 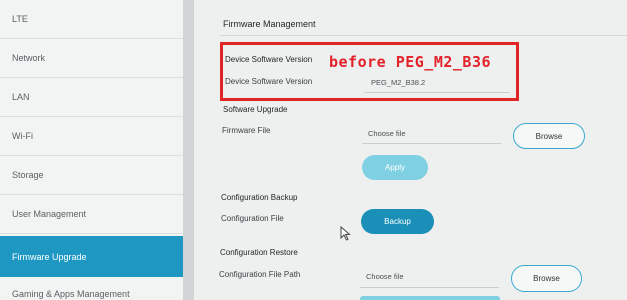 What do you see at coordinates (91, 256) in the screenshot?
I see `sidebar-item-firmware-upgrade: Firmware Upgrade` at bounding box center [91, 256].